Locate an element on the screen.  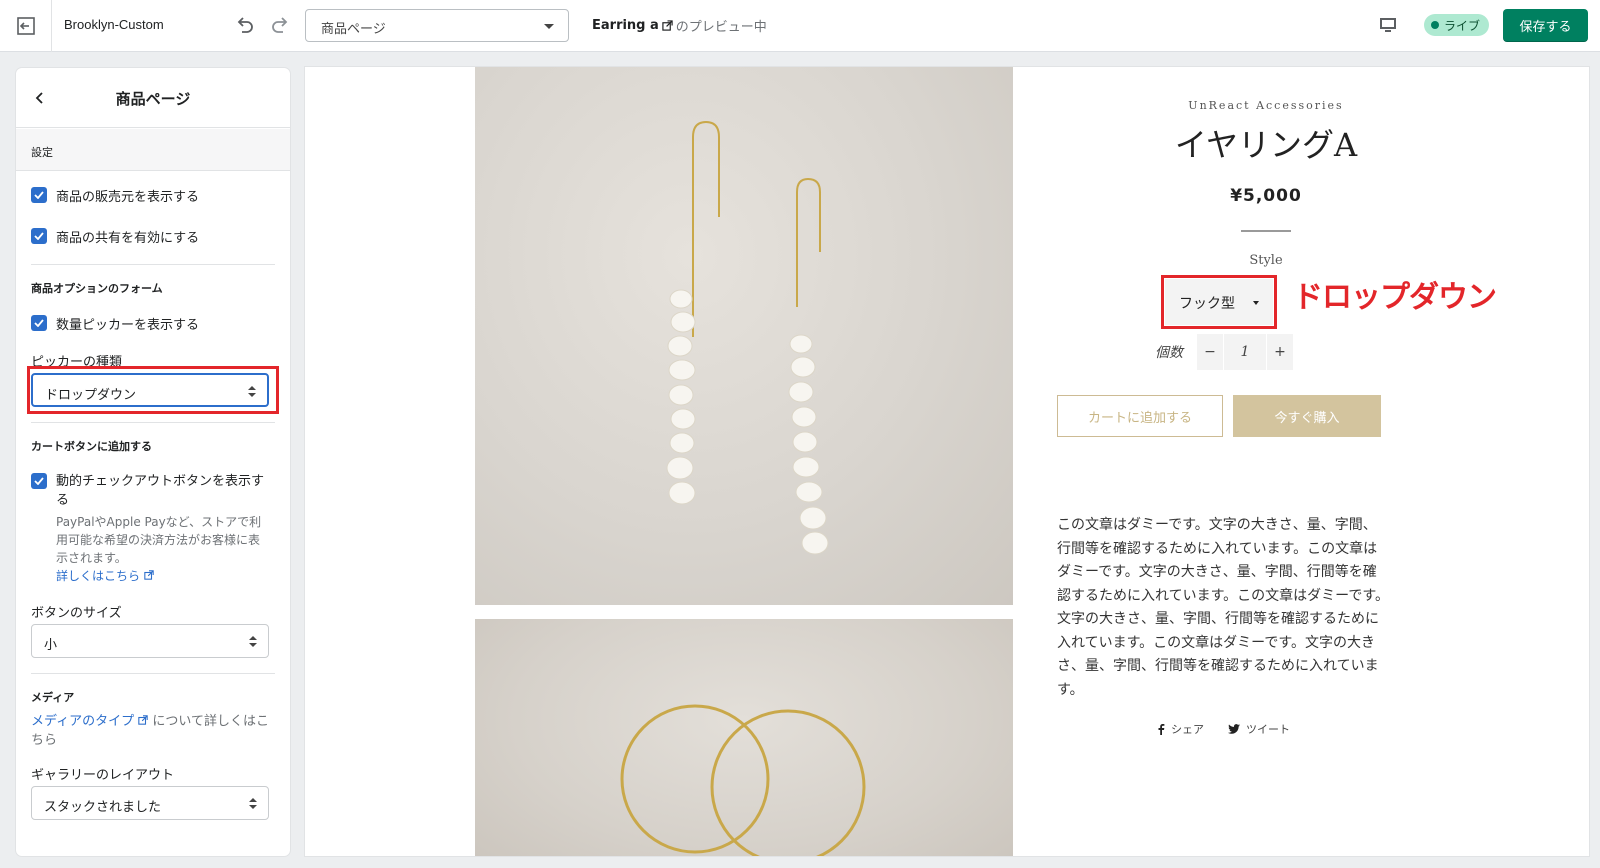
sidebar-header: 商品ページ is located at coordinates (153, 98).